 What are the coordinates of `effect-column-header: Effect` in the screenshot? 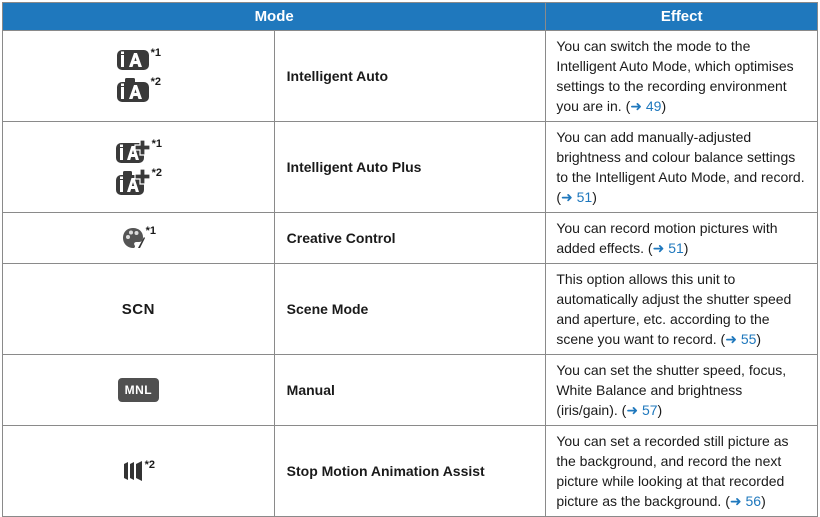 It's located at (681, 16).